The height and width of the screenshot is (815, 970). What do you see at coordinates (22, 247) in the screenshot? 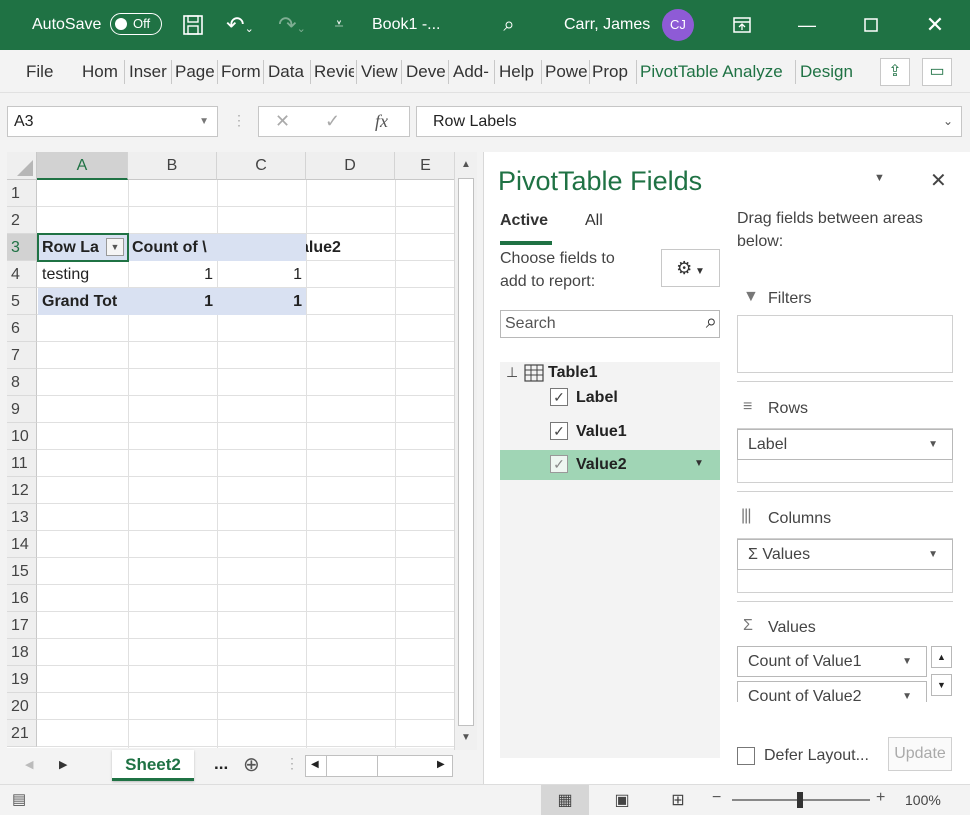
I see `row-header-3: 3` at bounding box center [22, 247].